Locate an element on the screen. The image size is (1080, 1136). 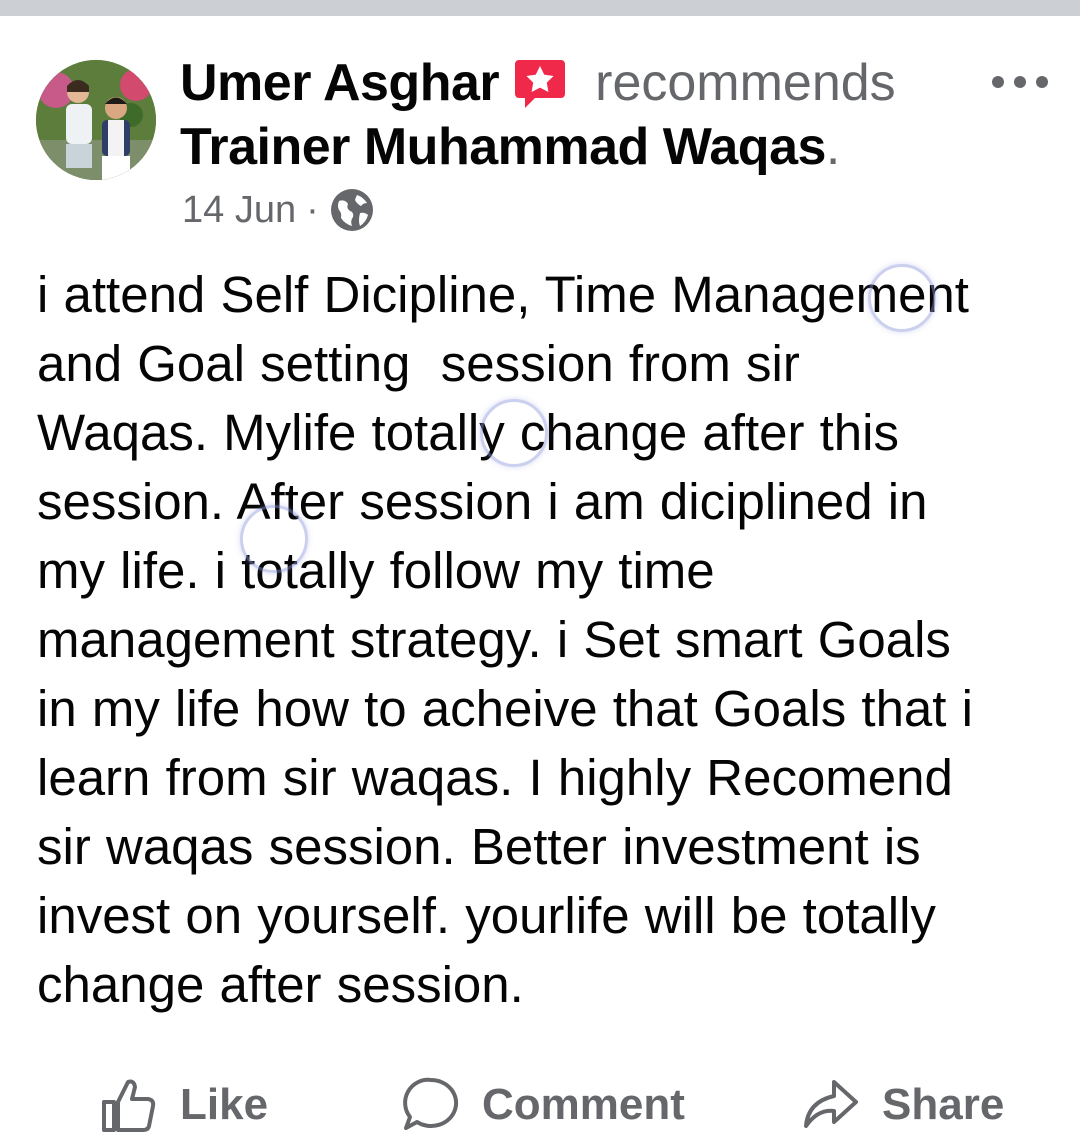
more-options-icon is located at coordinates (1020, 82).